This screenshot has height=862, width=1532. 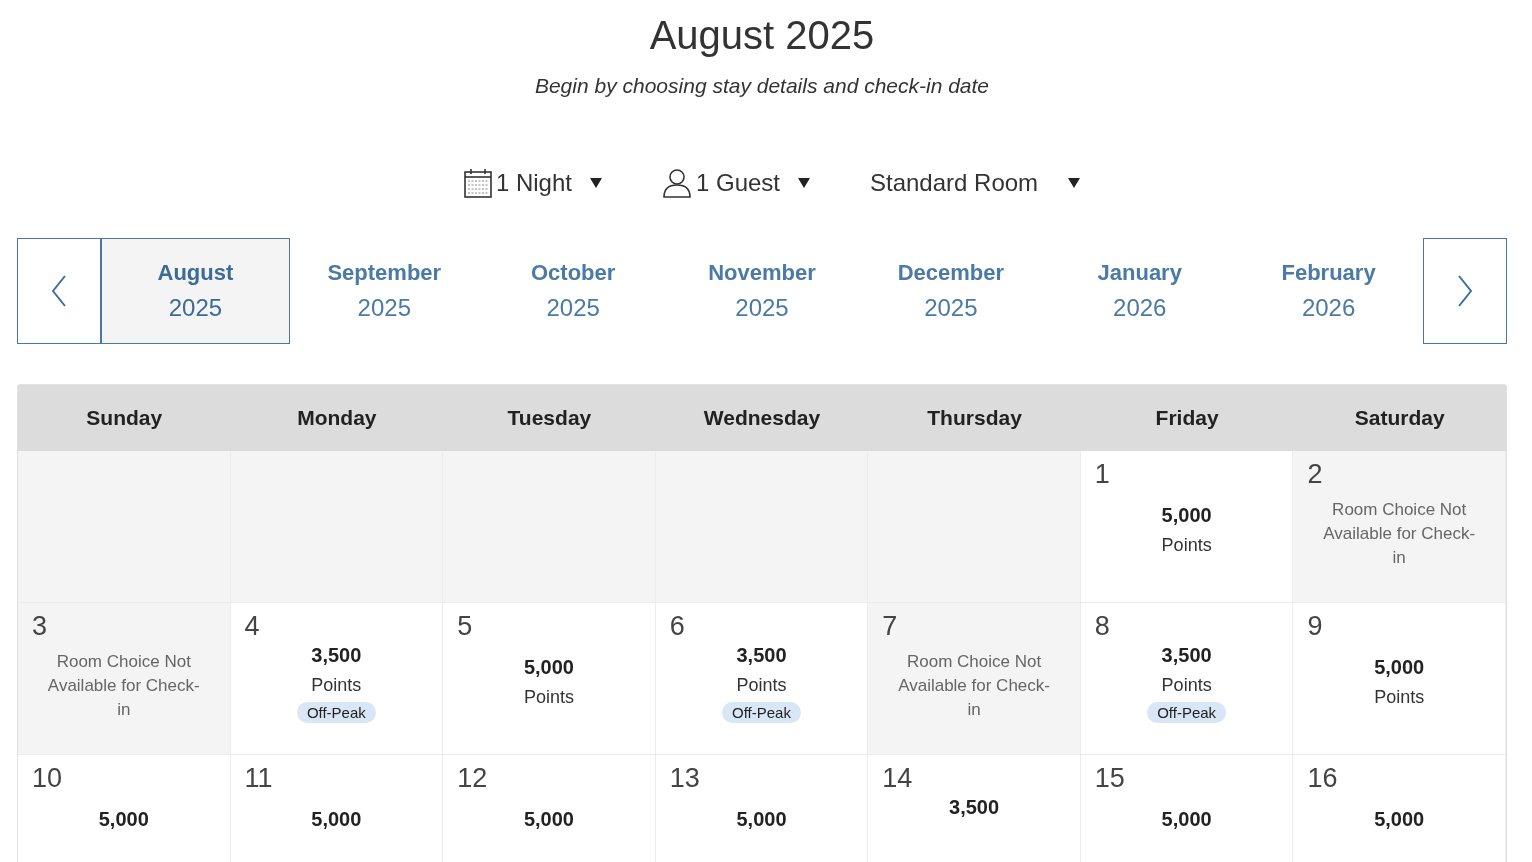 I want to click on day-cell: 9 5,000 Points, so click(x=1399, y=679).